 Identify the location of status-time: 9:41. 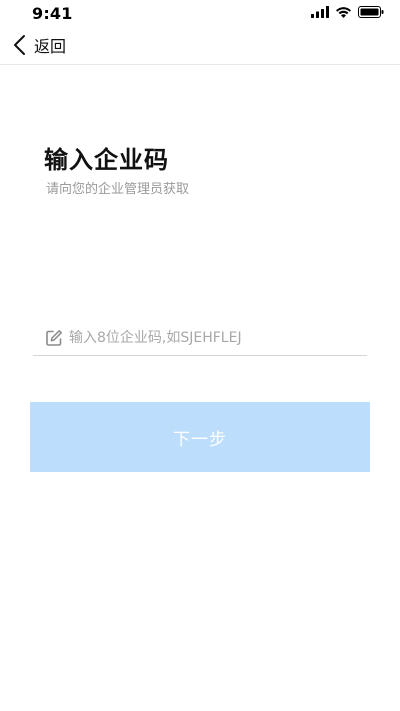
(52, 13).